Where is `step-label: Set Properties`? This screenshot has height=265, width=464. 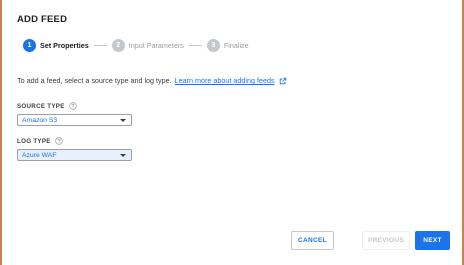
step-label: Set Properties is located at coordinates (64, 45).